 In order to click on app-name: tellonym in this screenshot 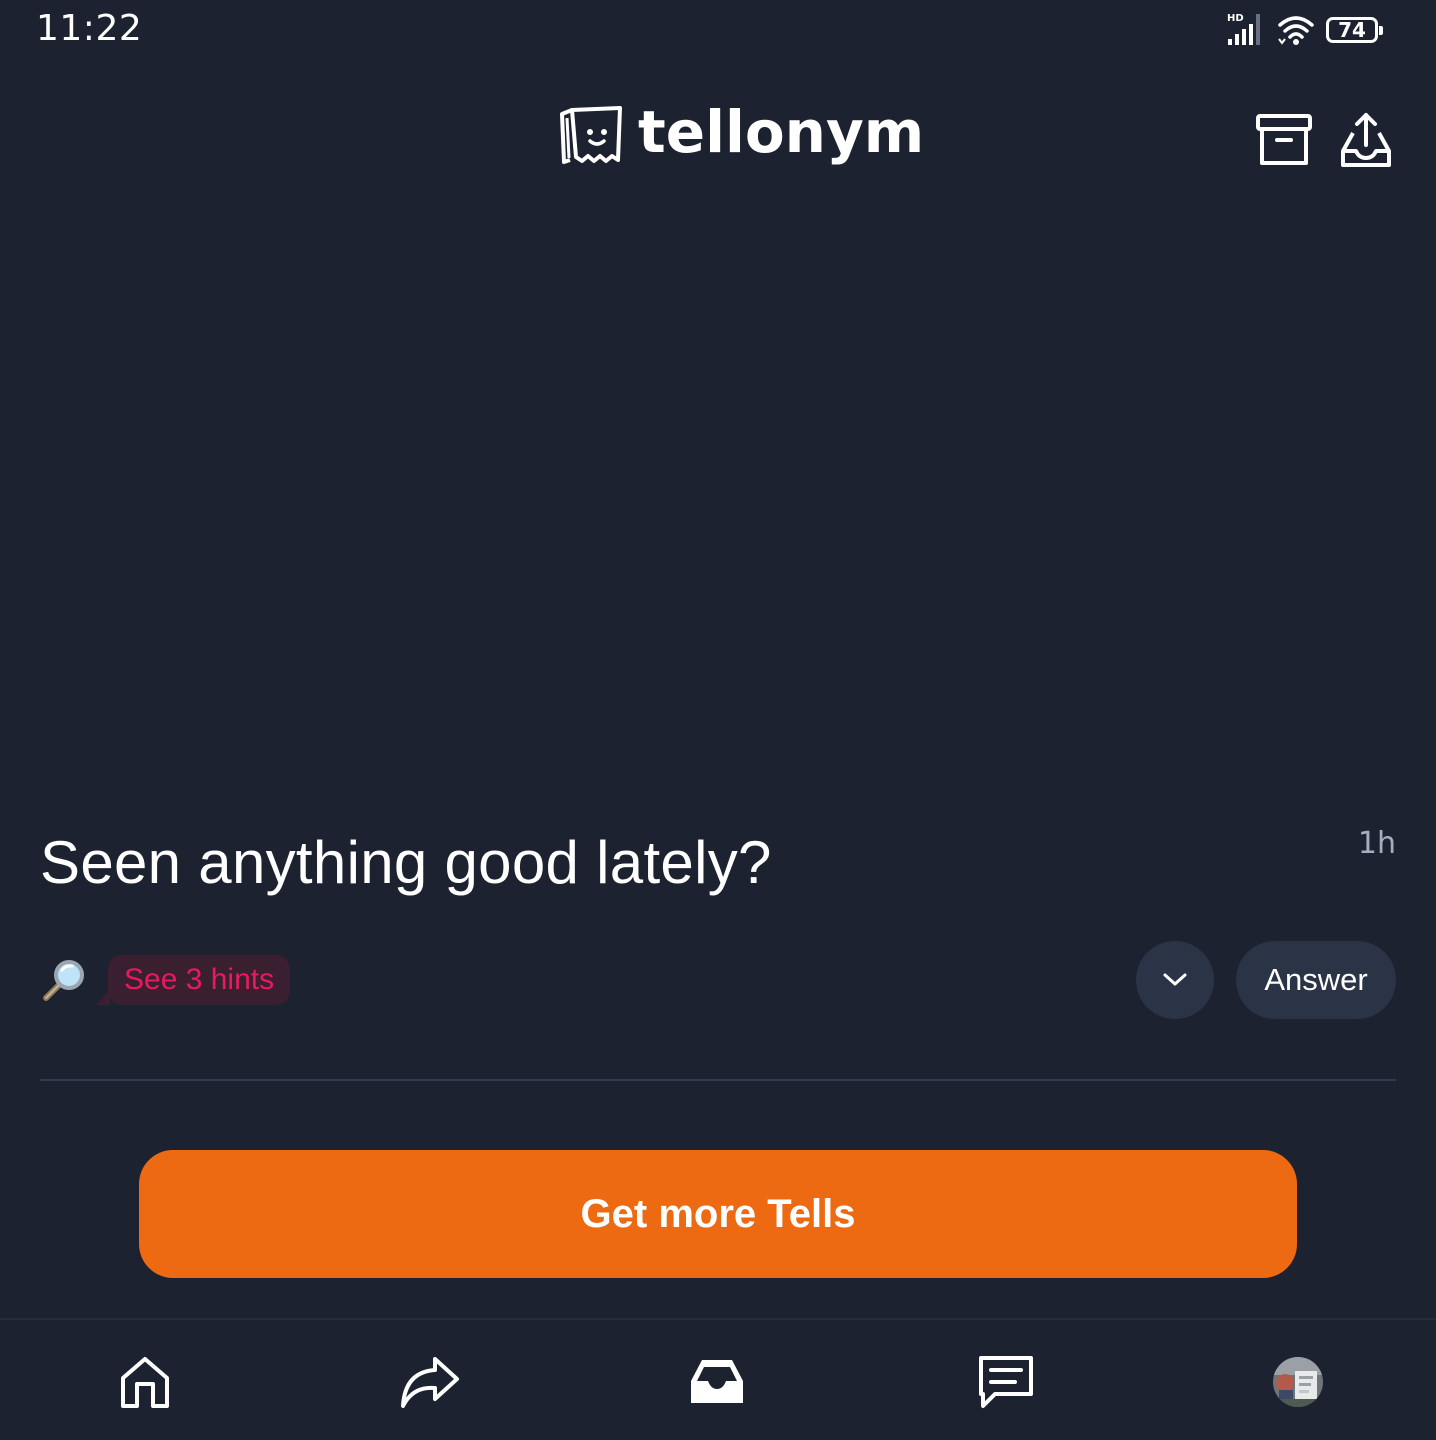, I will do `click(781, 132)`.